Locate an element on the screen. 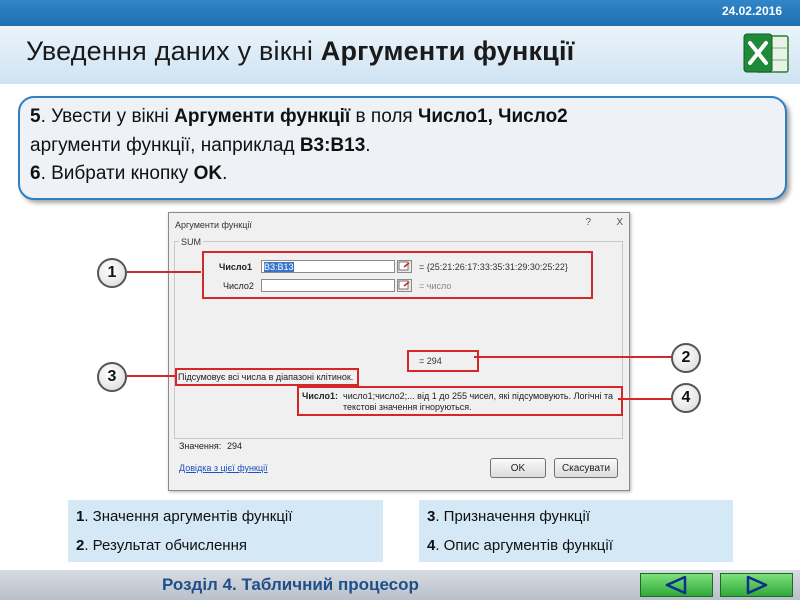 The image size is (800, 601). slide-title-prefix: Уведення даних у вікні is located at coordinates (170, 51).